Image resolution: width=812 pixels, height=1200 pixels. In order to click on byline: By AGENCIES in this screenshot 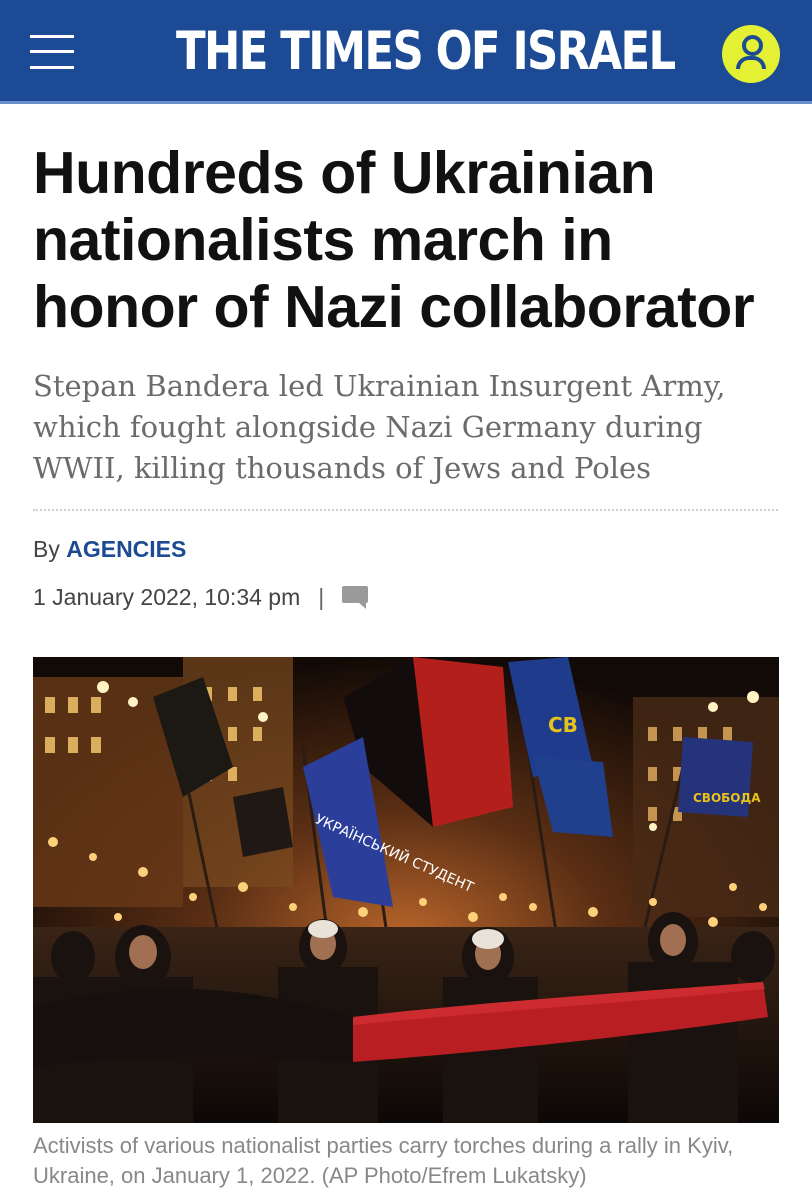, I will do `click(109, 549)`.